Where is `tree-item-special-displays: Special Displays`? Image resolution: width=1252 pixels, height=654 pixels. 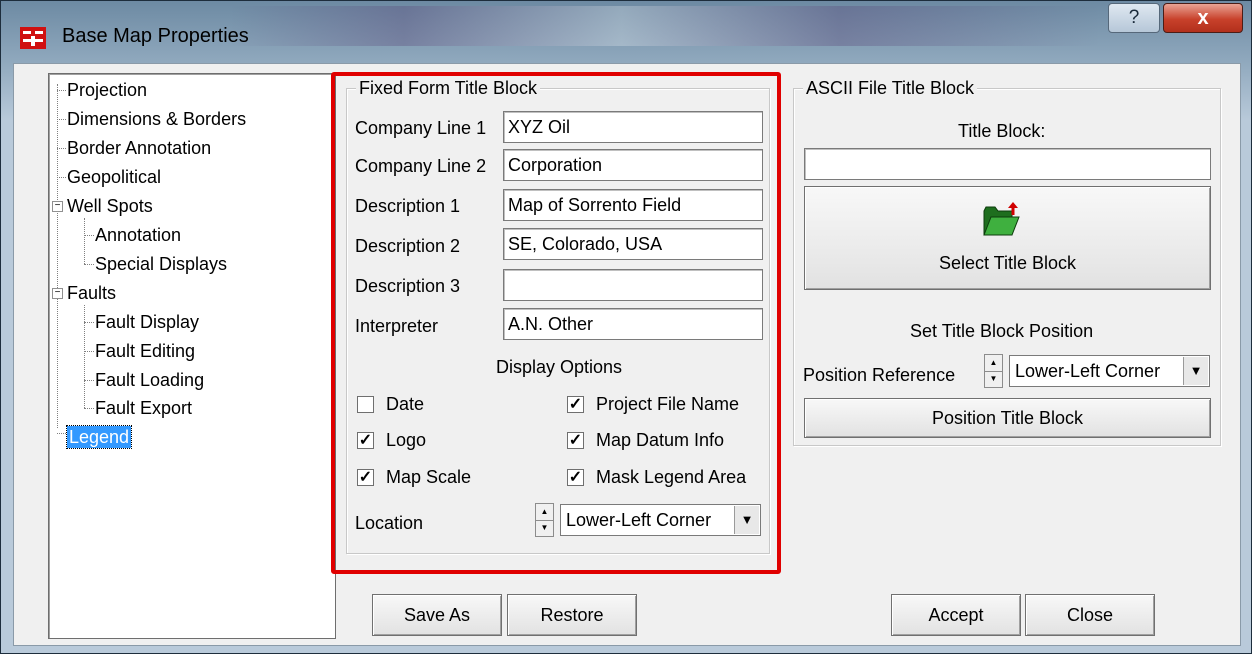 tree-item-special-displays: Special Displays is located at coordinates (161, 264).